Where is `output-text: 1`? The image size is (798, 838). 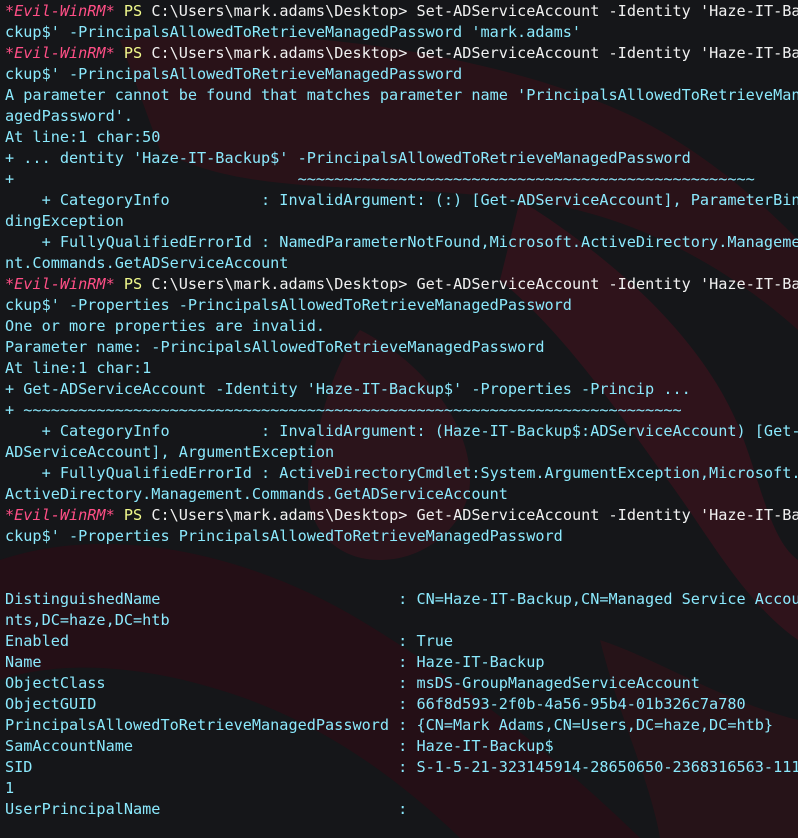
output-text: 1 is located at coordinates (10, 788).